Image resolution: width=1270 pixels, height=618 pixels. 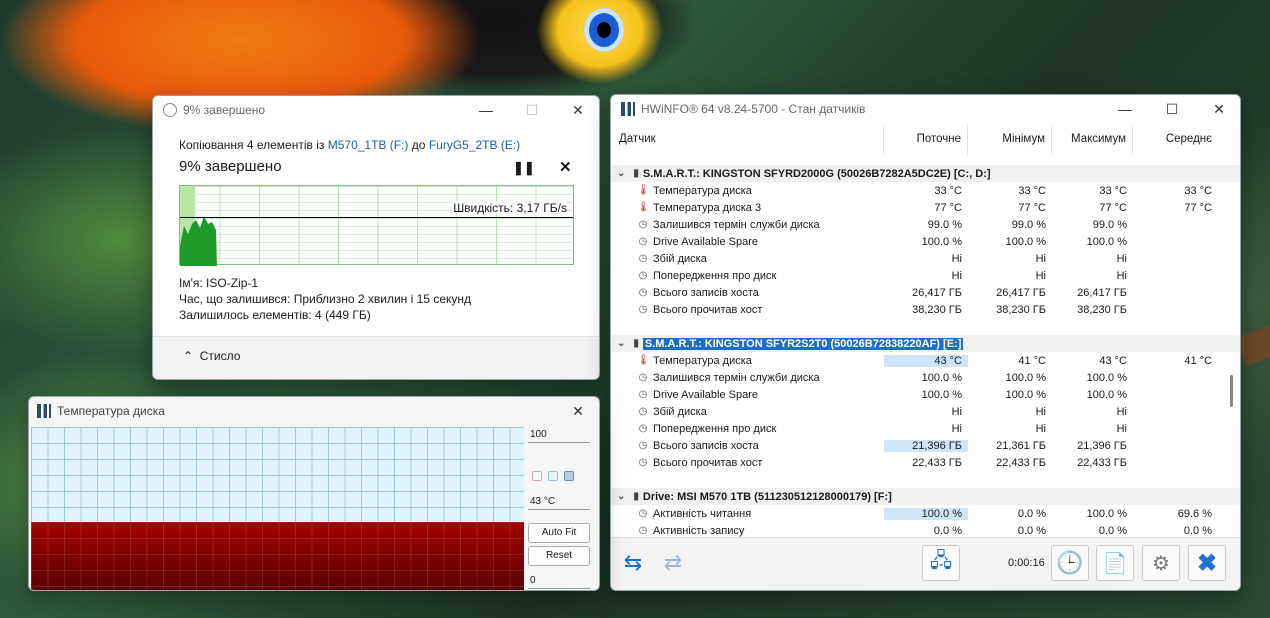 I want to click on sensor-label: Активність читання, so click(x=702, y=513).